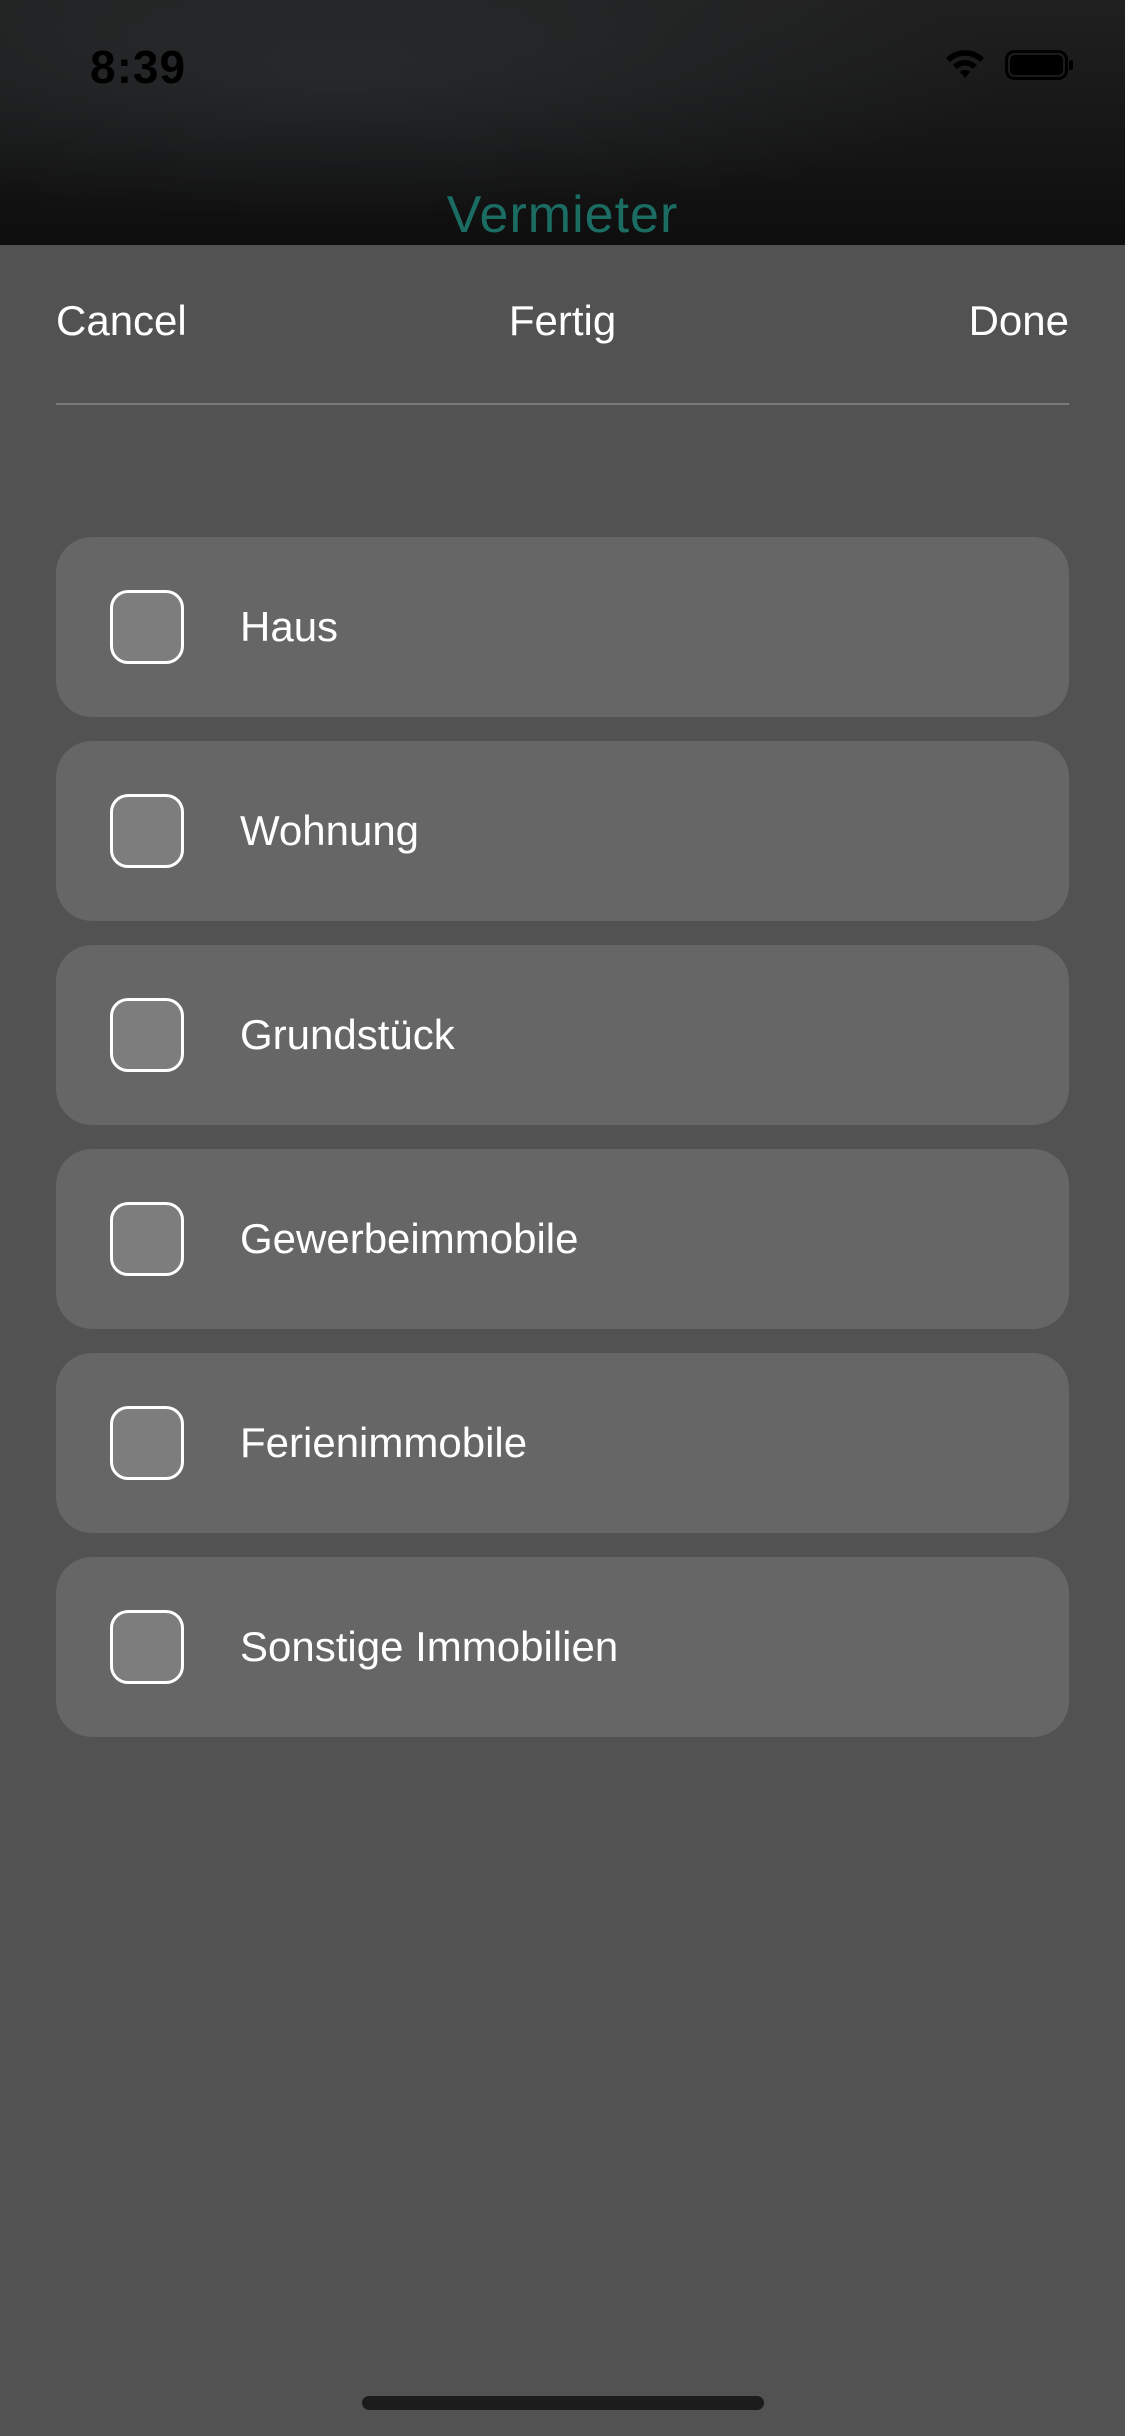 The height and width of the screenshot is (2436, 1125). What do you see at coordinates (384, 1442) in the screenshot?
I see `option-label: Ferienimmobile` at bounding box center [384, 1442].